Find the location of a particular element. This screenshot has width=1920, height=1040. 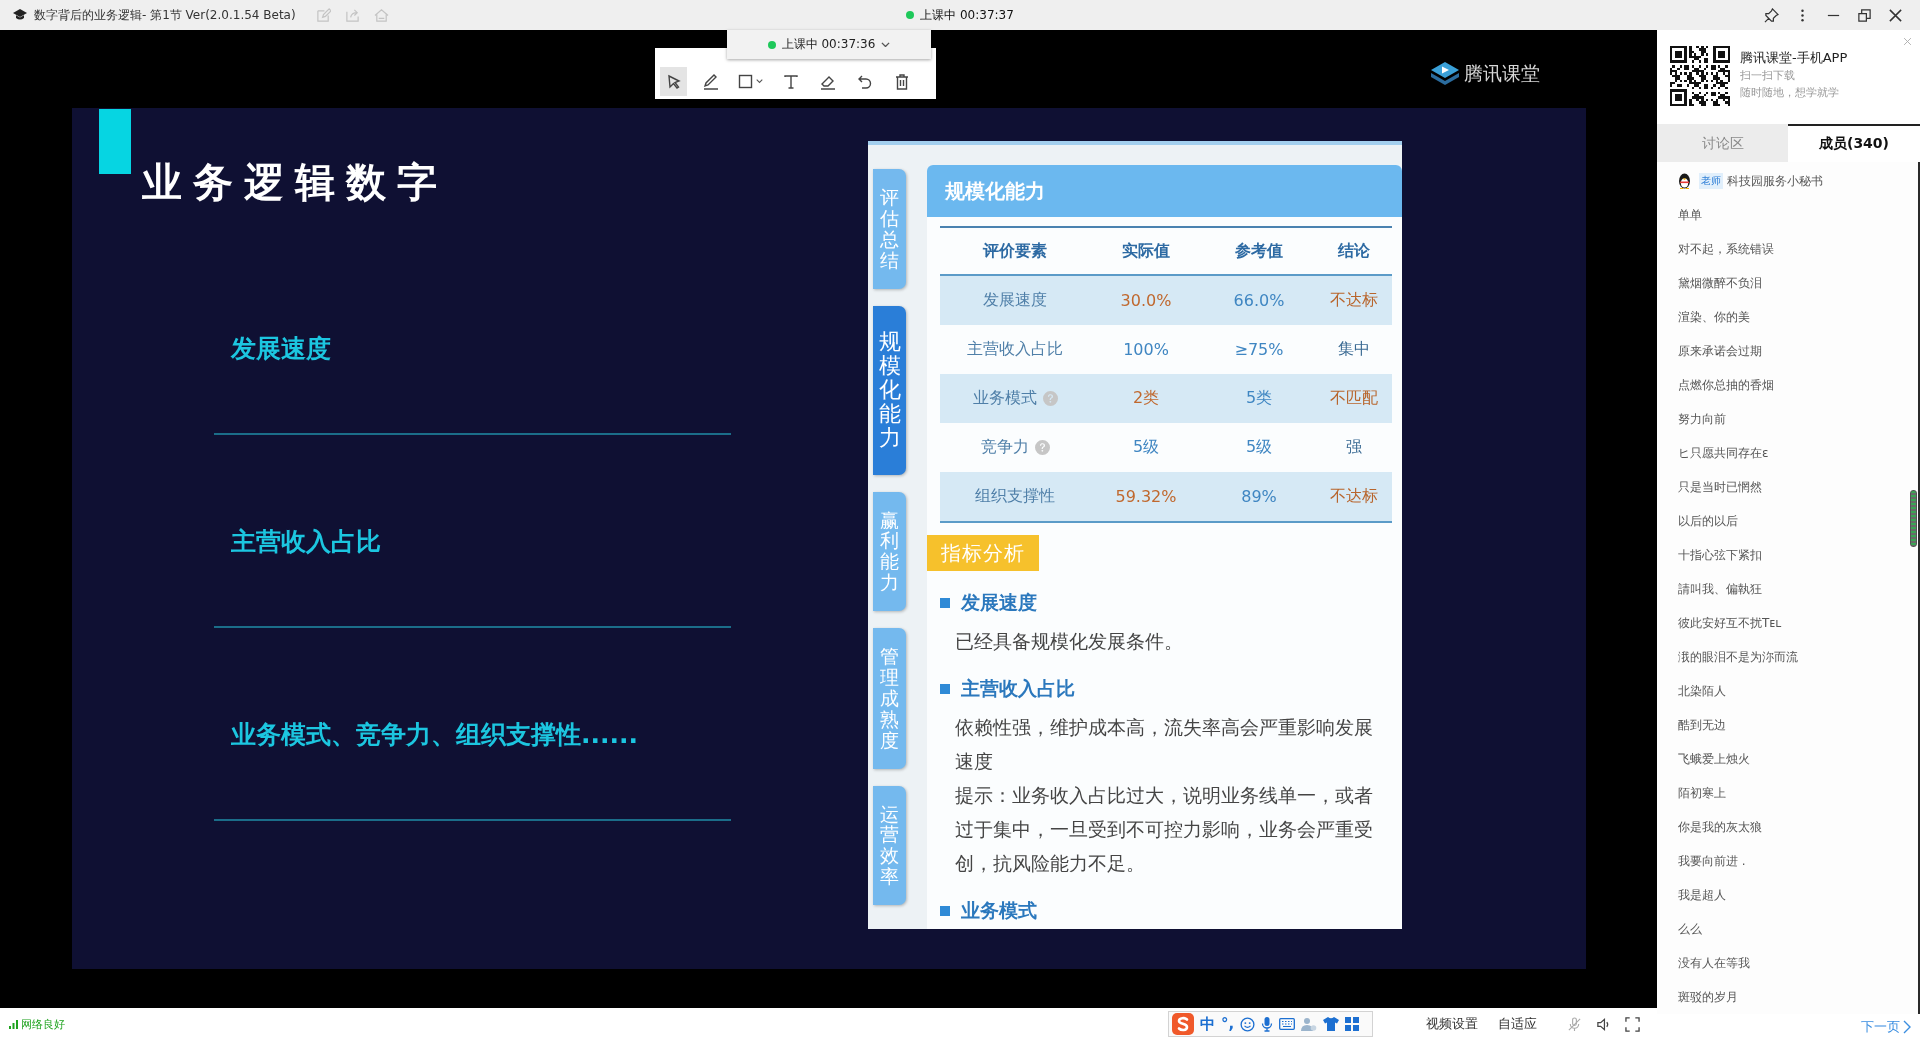

table-cell: 59.32% is located at coordinates (1146, 496).